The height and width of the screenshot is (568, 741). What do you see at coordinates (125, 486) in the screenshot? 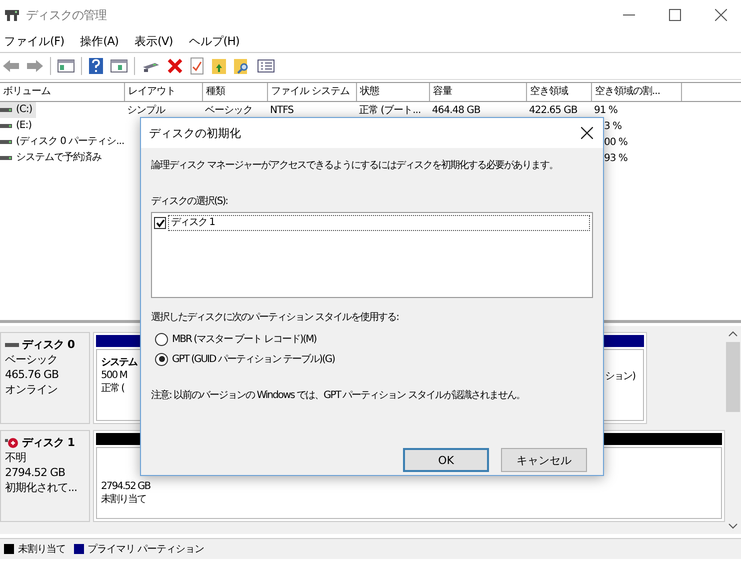
I see `partition-detail: 2794.52 GB` at bounding box center [125, 486].